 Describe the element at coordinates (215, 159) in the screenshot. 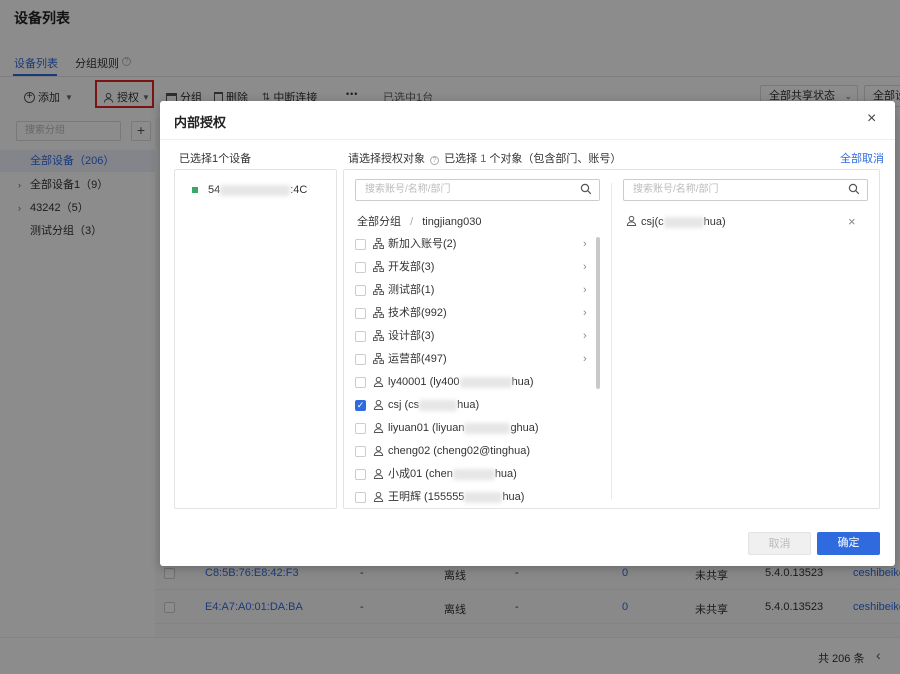

I see `selected-devices-header: 已选择1个设备` at that location.